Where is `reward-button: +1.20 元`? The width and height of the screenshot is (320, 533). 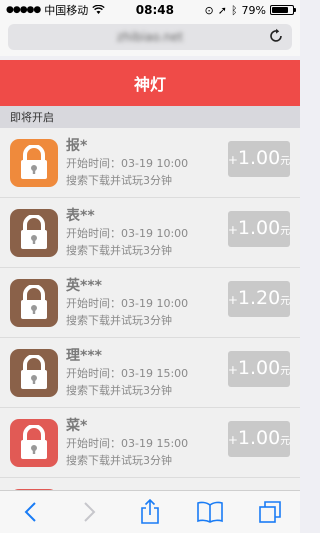
reward-button: +1.20 元 is located at coordinates (259, 299).